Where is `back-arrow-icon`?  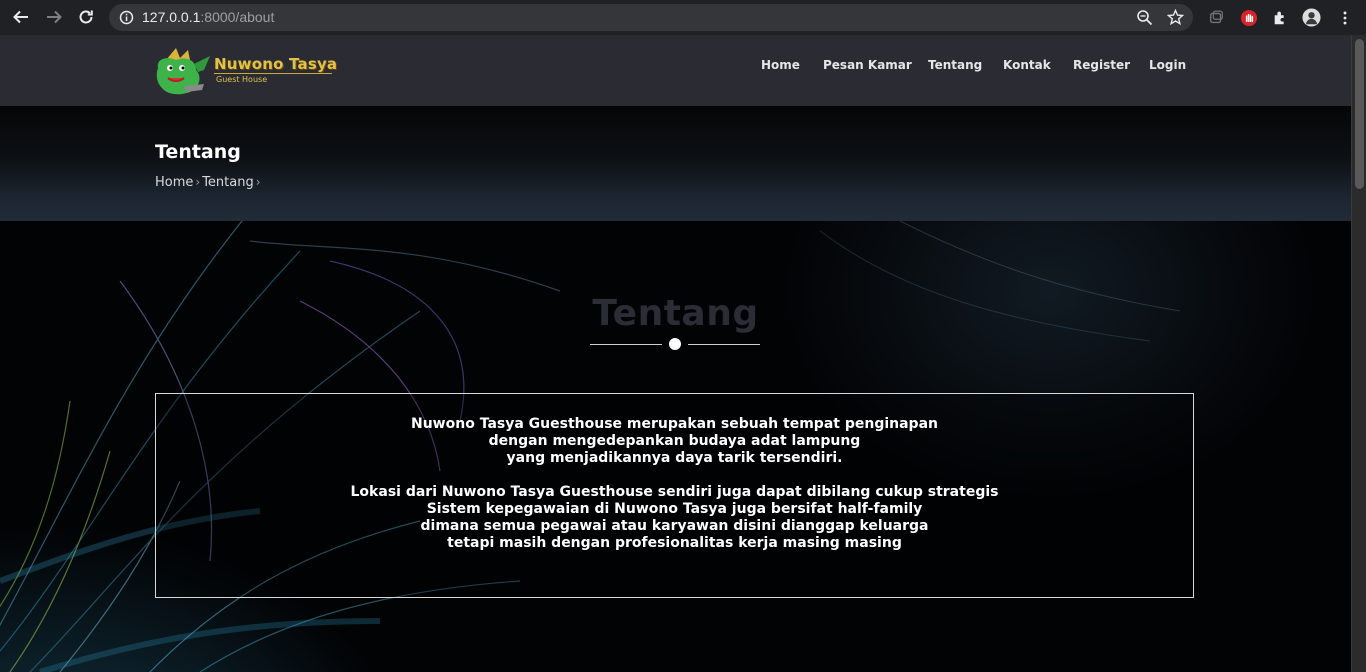 back-arrow-icon is located at coordinates (20, 17).